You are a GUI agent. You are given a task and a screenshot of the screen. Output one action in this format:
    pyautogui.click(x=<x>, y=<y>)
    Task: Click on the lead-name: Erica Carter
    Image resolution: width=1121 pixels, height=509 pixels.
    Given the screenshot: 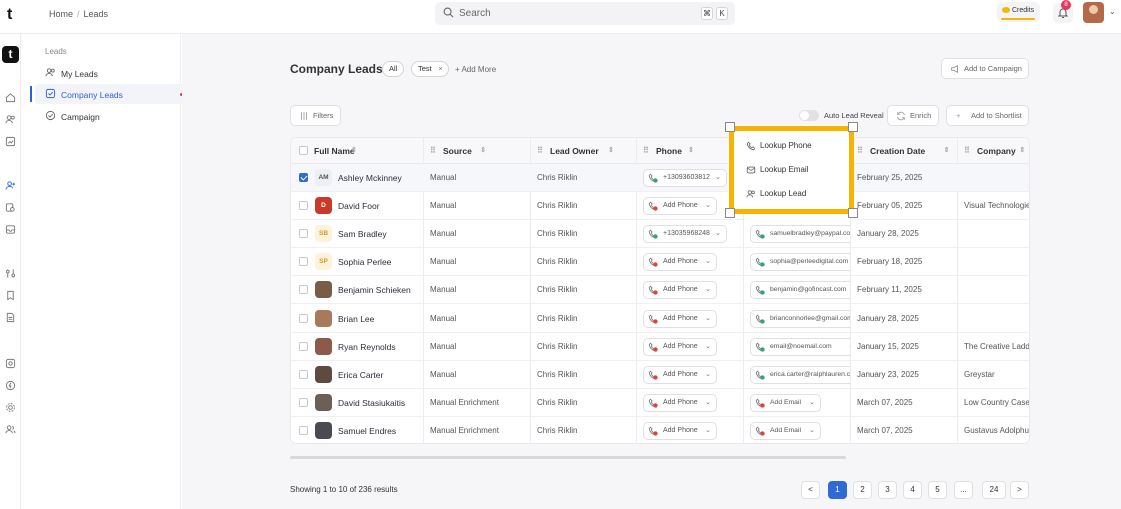 What is the action you would take?
    pyautogui.click(x=360, y=374)
    